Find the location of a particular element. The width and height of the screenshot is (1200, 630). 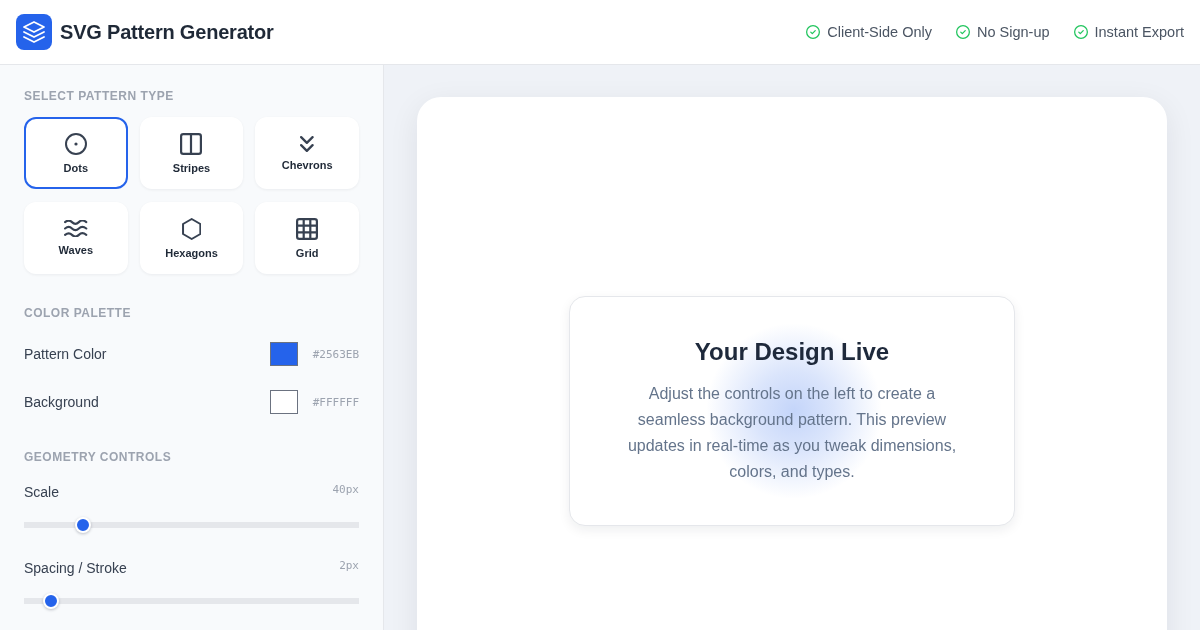

pattern-tile: Dots is located at coordinates (76, 153).